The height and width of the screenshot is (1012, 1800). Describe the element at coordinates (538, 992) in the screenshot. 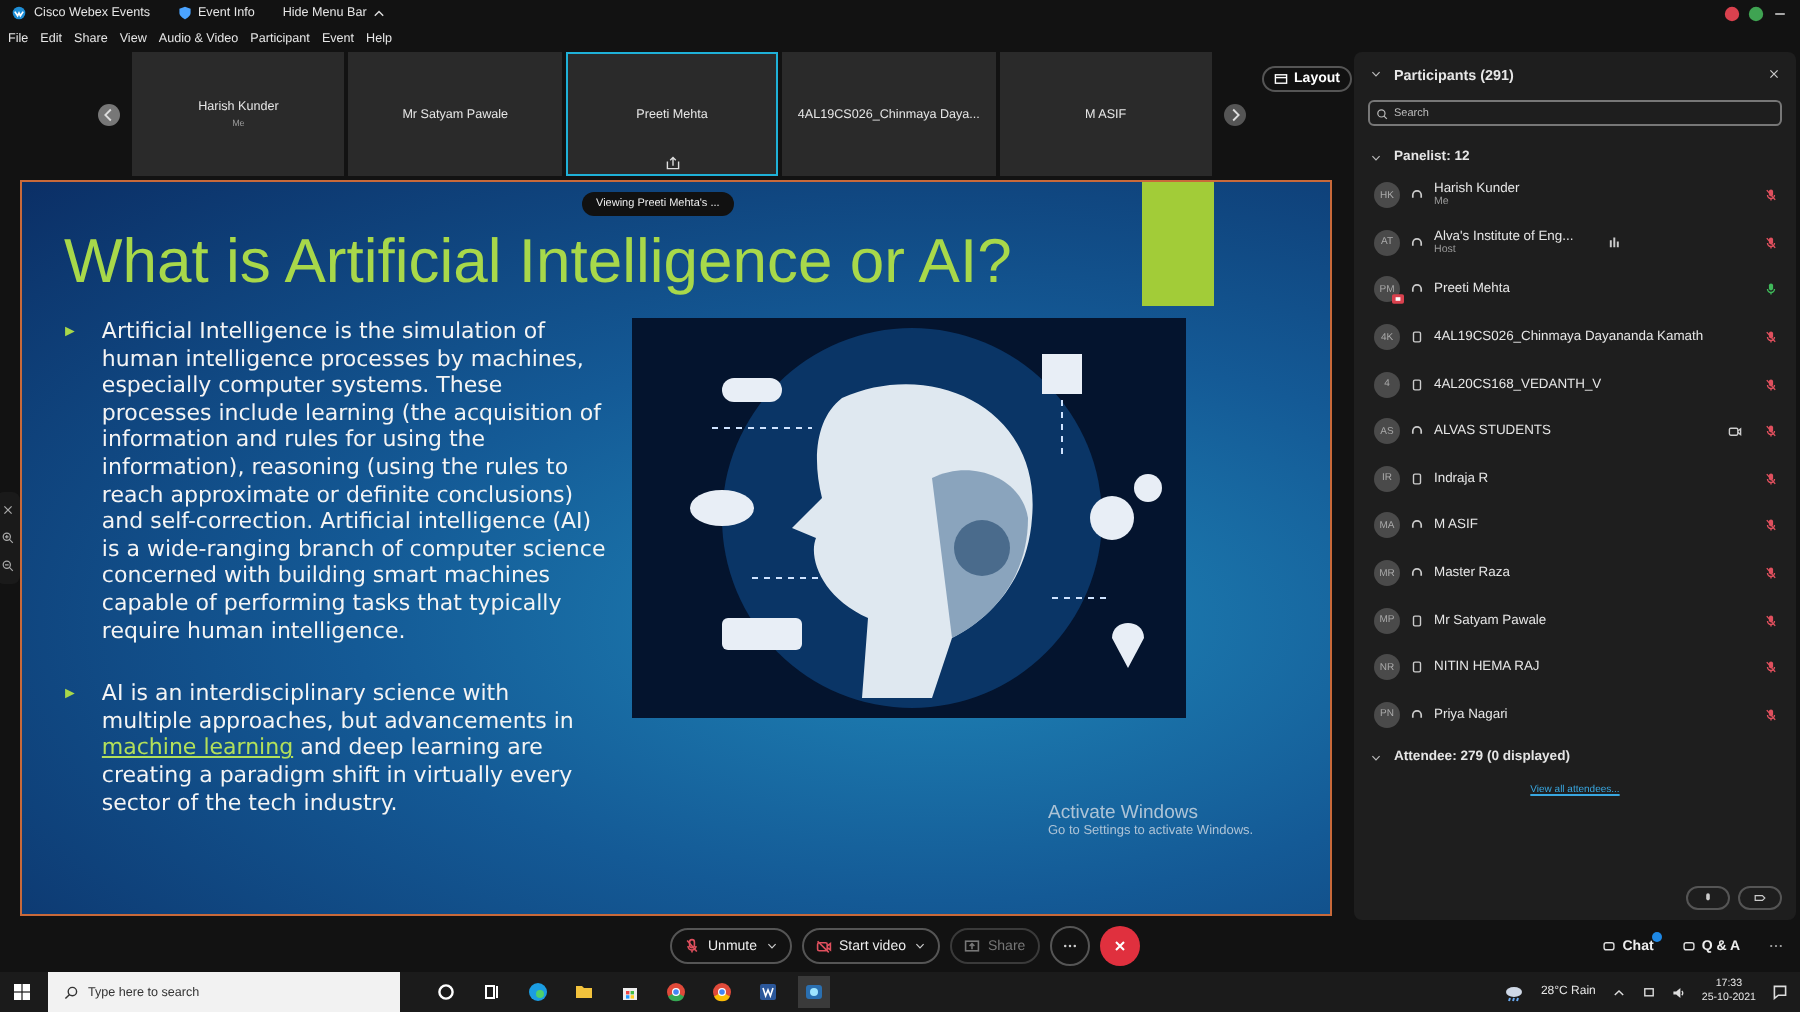

I see `browser-icon` at that location.